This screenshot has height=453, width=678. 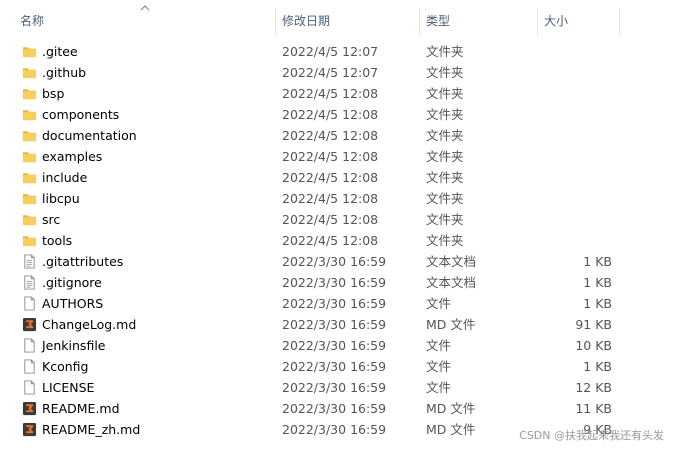 I want to click on file-row: .gitattributes 2022/3/30 16:59 文本文档 1 KB, so click(x=339, y=261).